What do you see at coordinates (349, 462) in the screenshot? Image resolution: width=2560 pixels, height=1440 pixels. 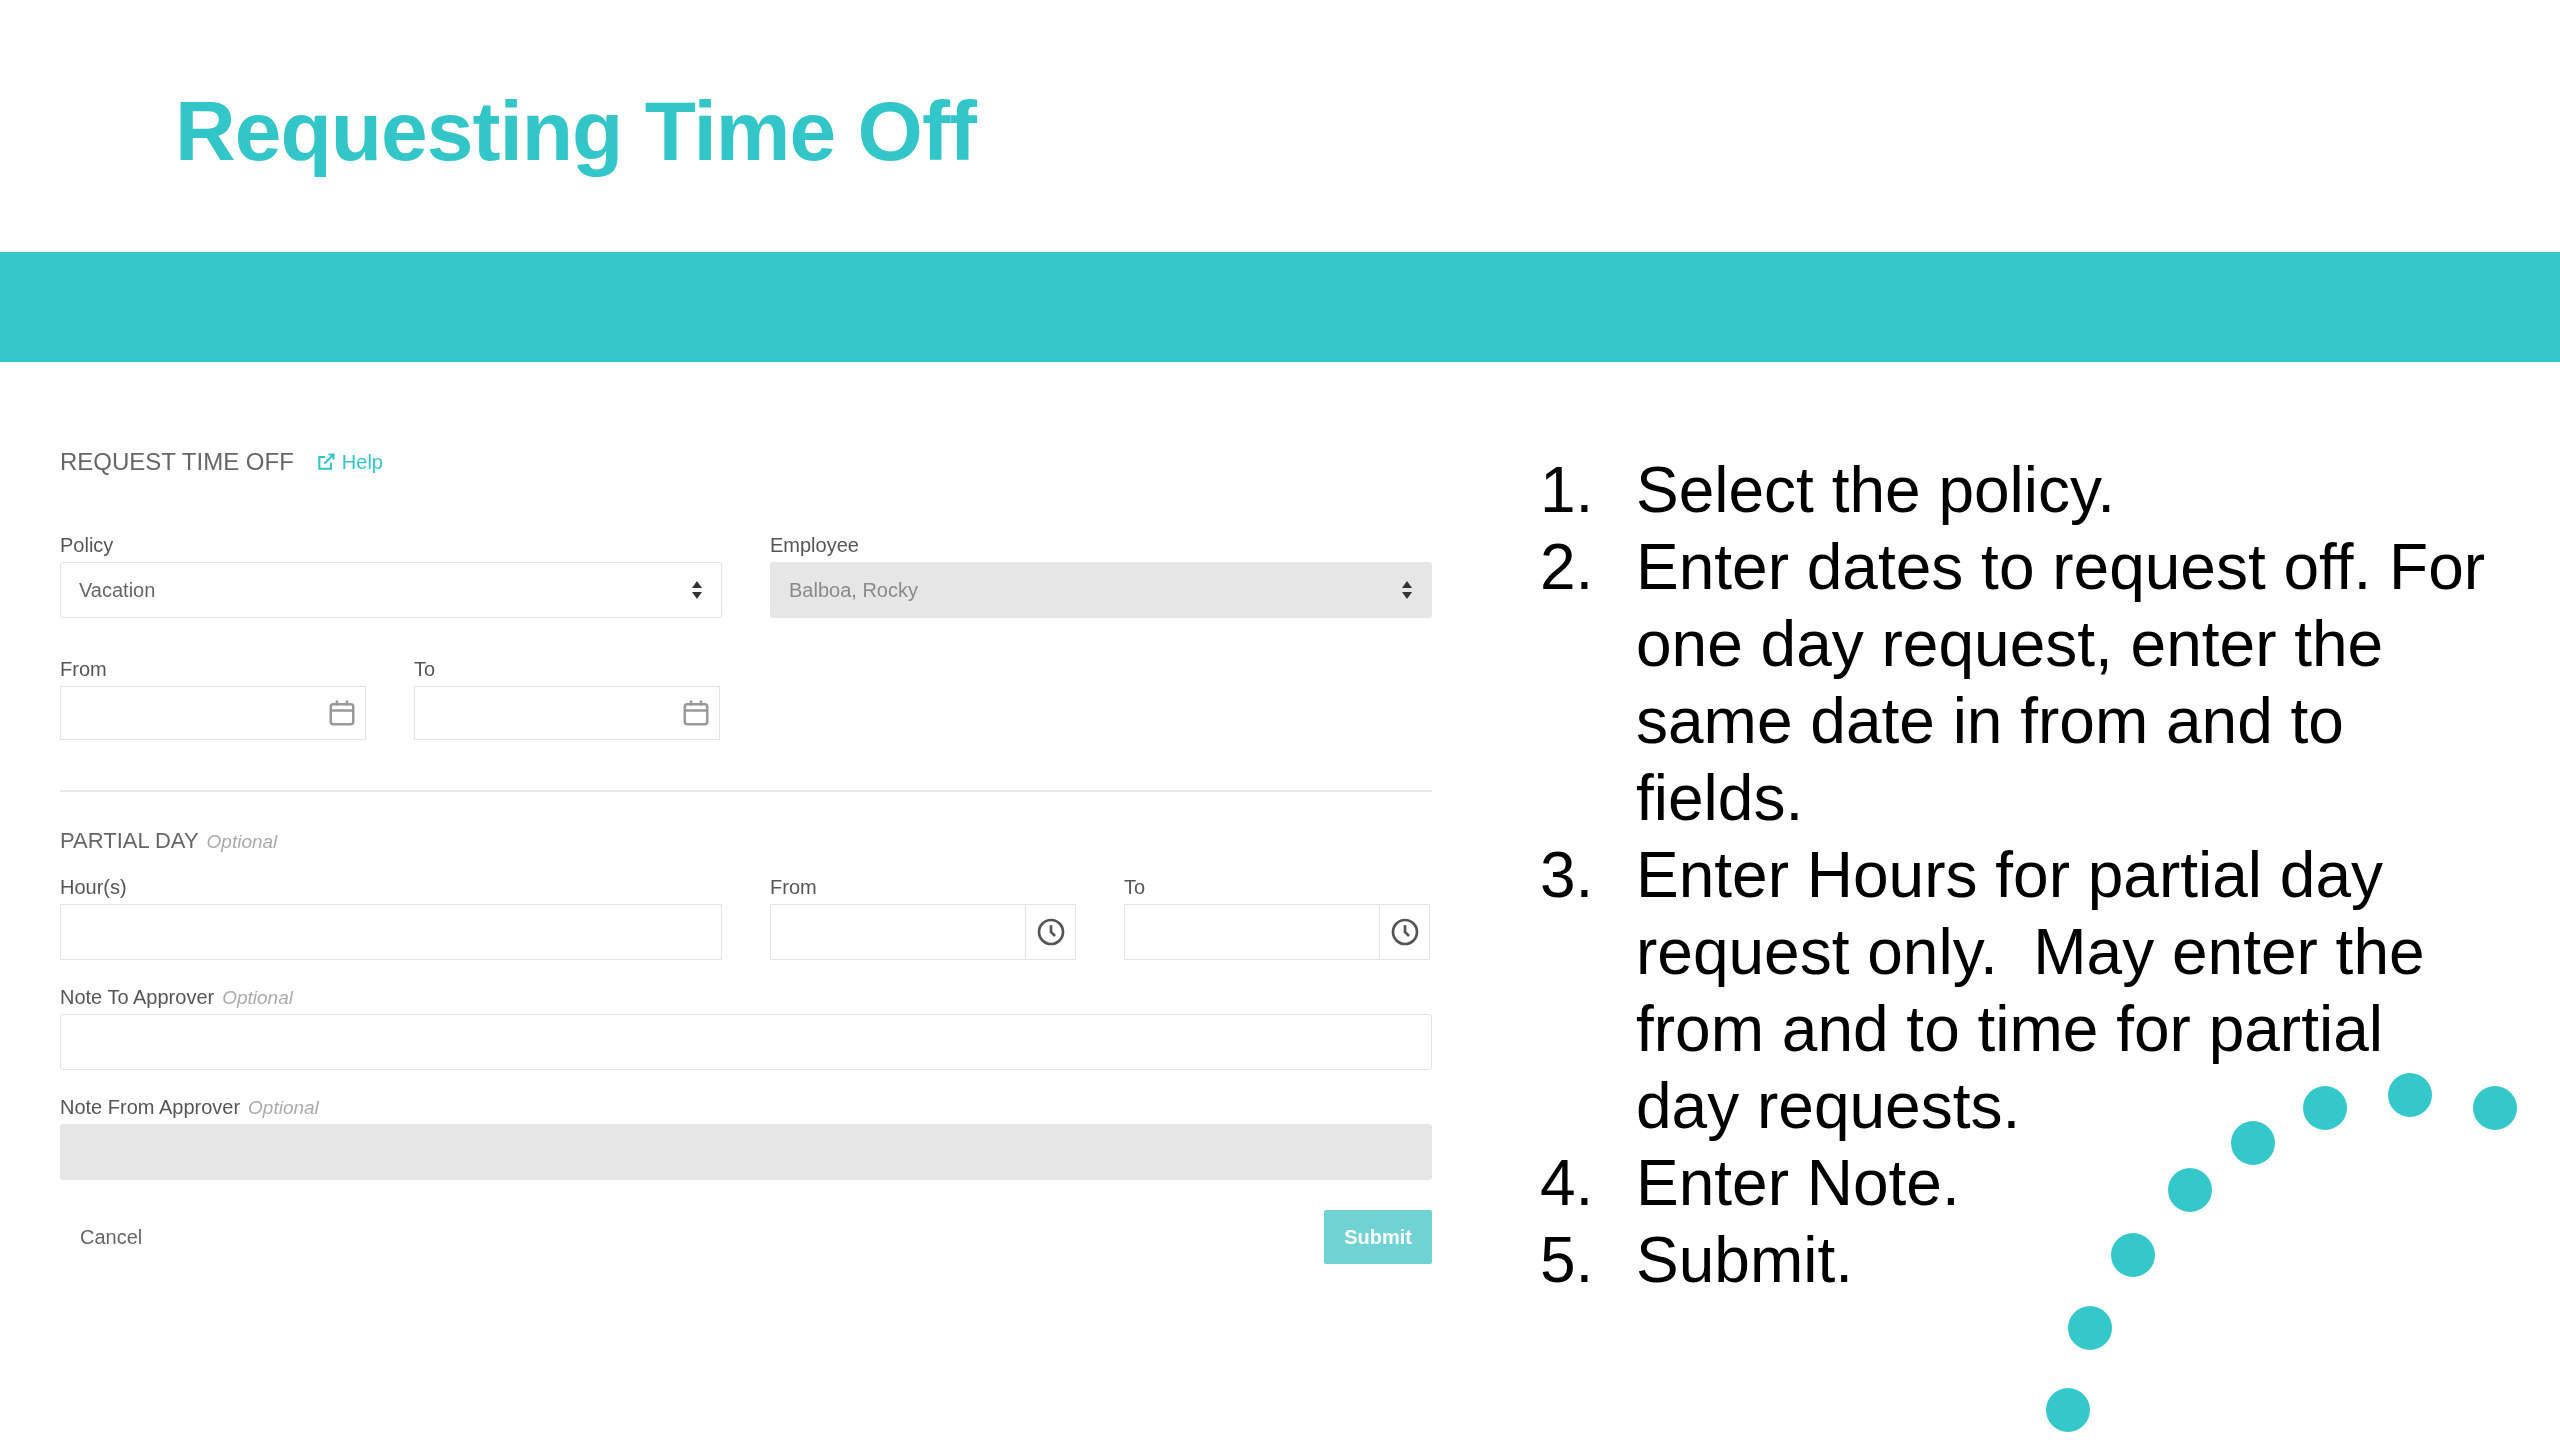 I see `help-link: Help` at bounding box center [349, 462].